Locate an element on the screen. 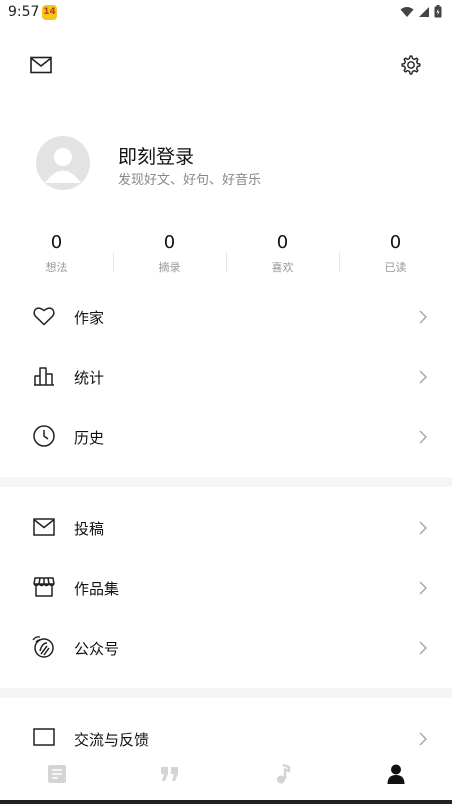 This screenshot has width=452, height=804. stat-thoughts: 0 想法 is located at coordinates (56, 254).